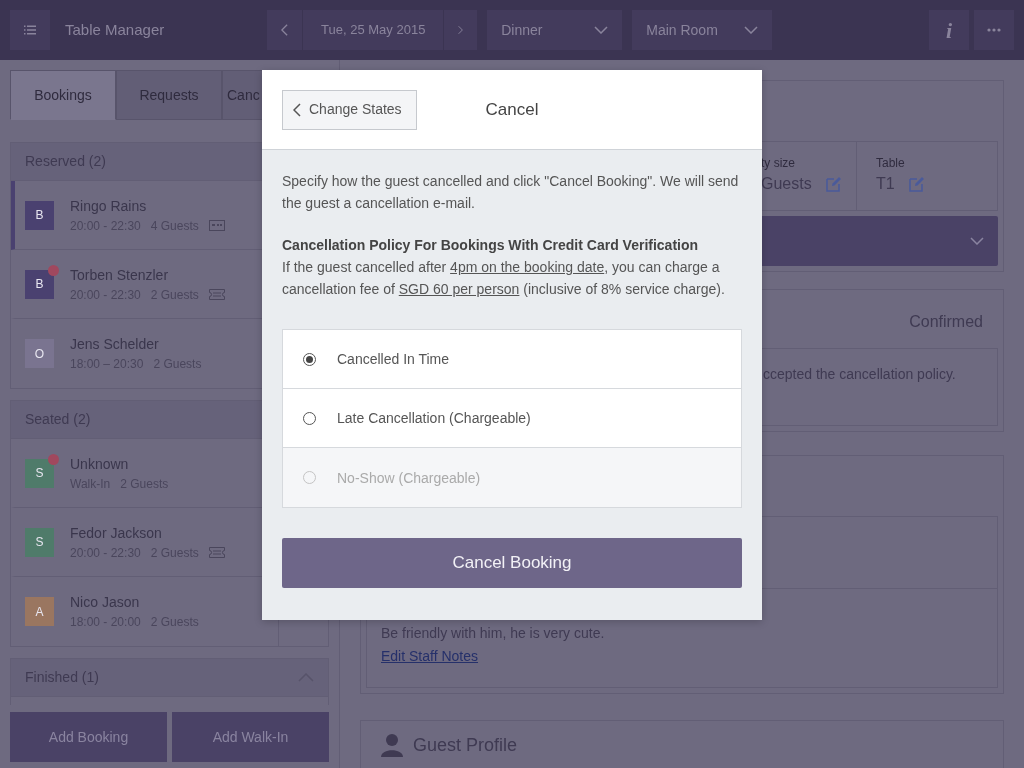 The image size is (1024, 768). What do you see at coordinates (527, 267) in the screenshot?
I see `policy-link: 4pm on the booking date` at bounding box center [527, 267].